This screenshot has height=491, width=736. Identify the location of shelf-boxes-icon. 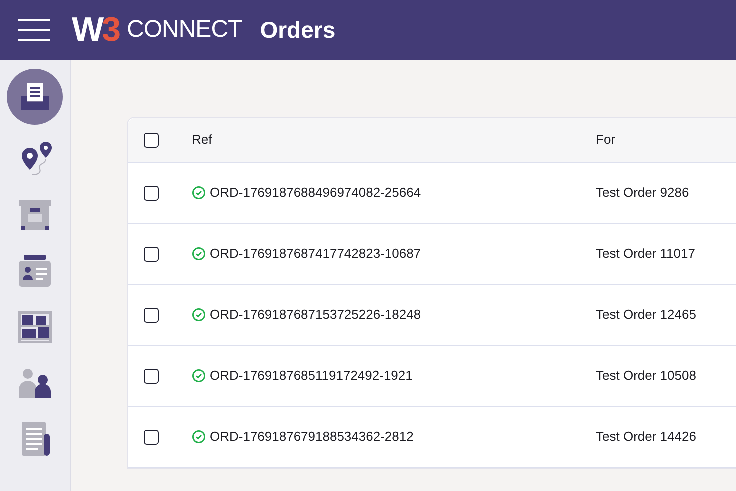
(35, 327).